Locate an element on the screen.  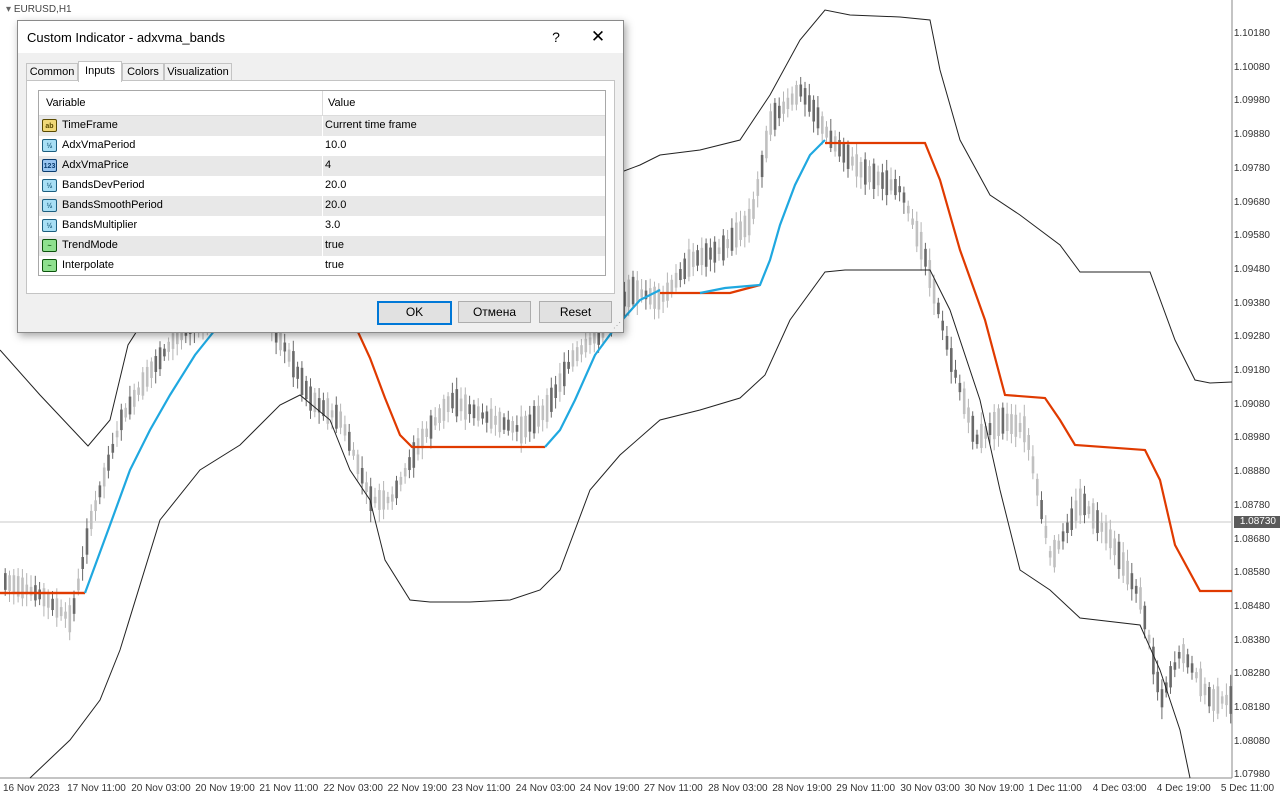
grid-header: Variable Value is located at coordinates (322, 103).